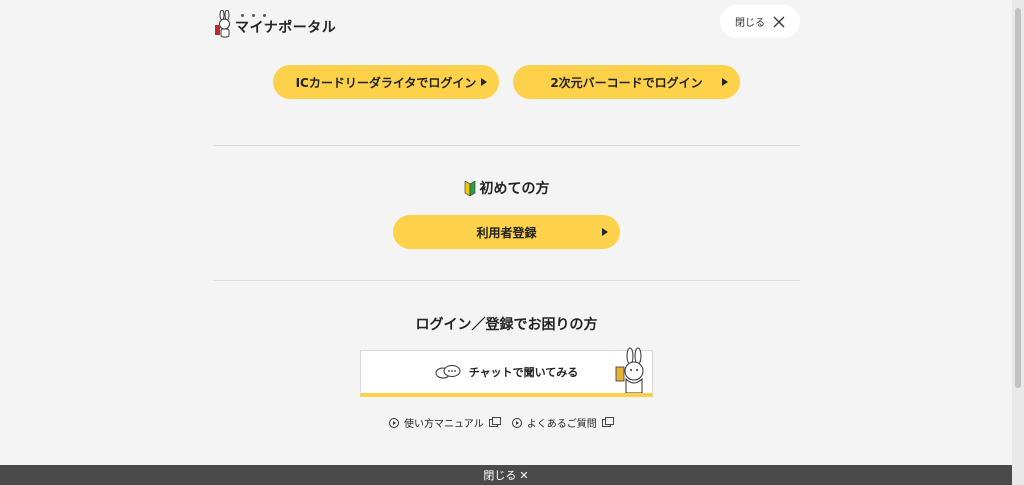 This screenshot has width=1024, height=485. What do you see at coordinates (501, 422) in the screenshot?
I see `help-links: 使い方マニュアル よくあるご質問` at bounding box center [501, 422].